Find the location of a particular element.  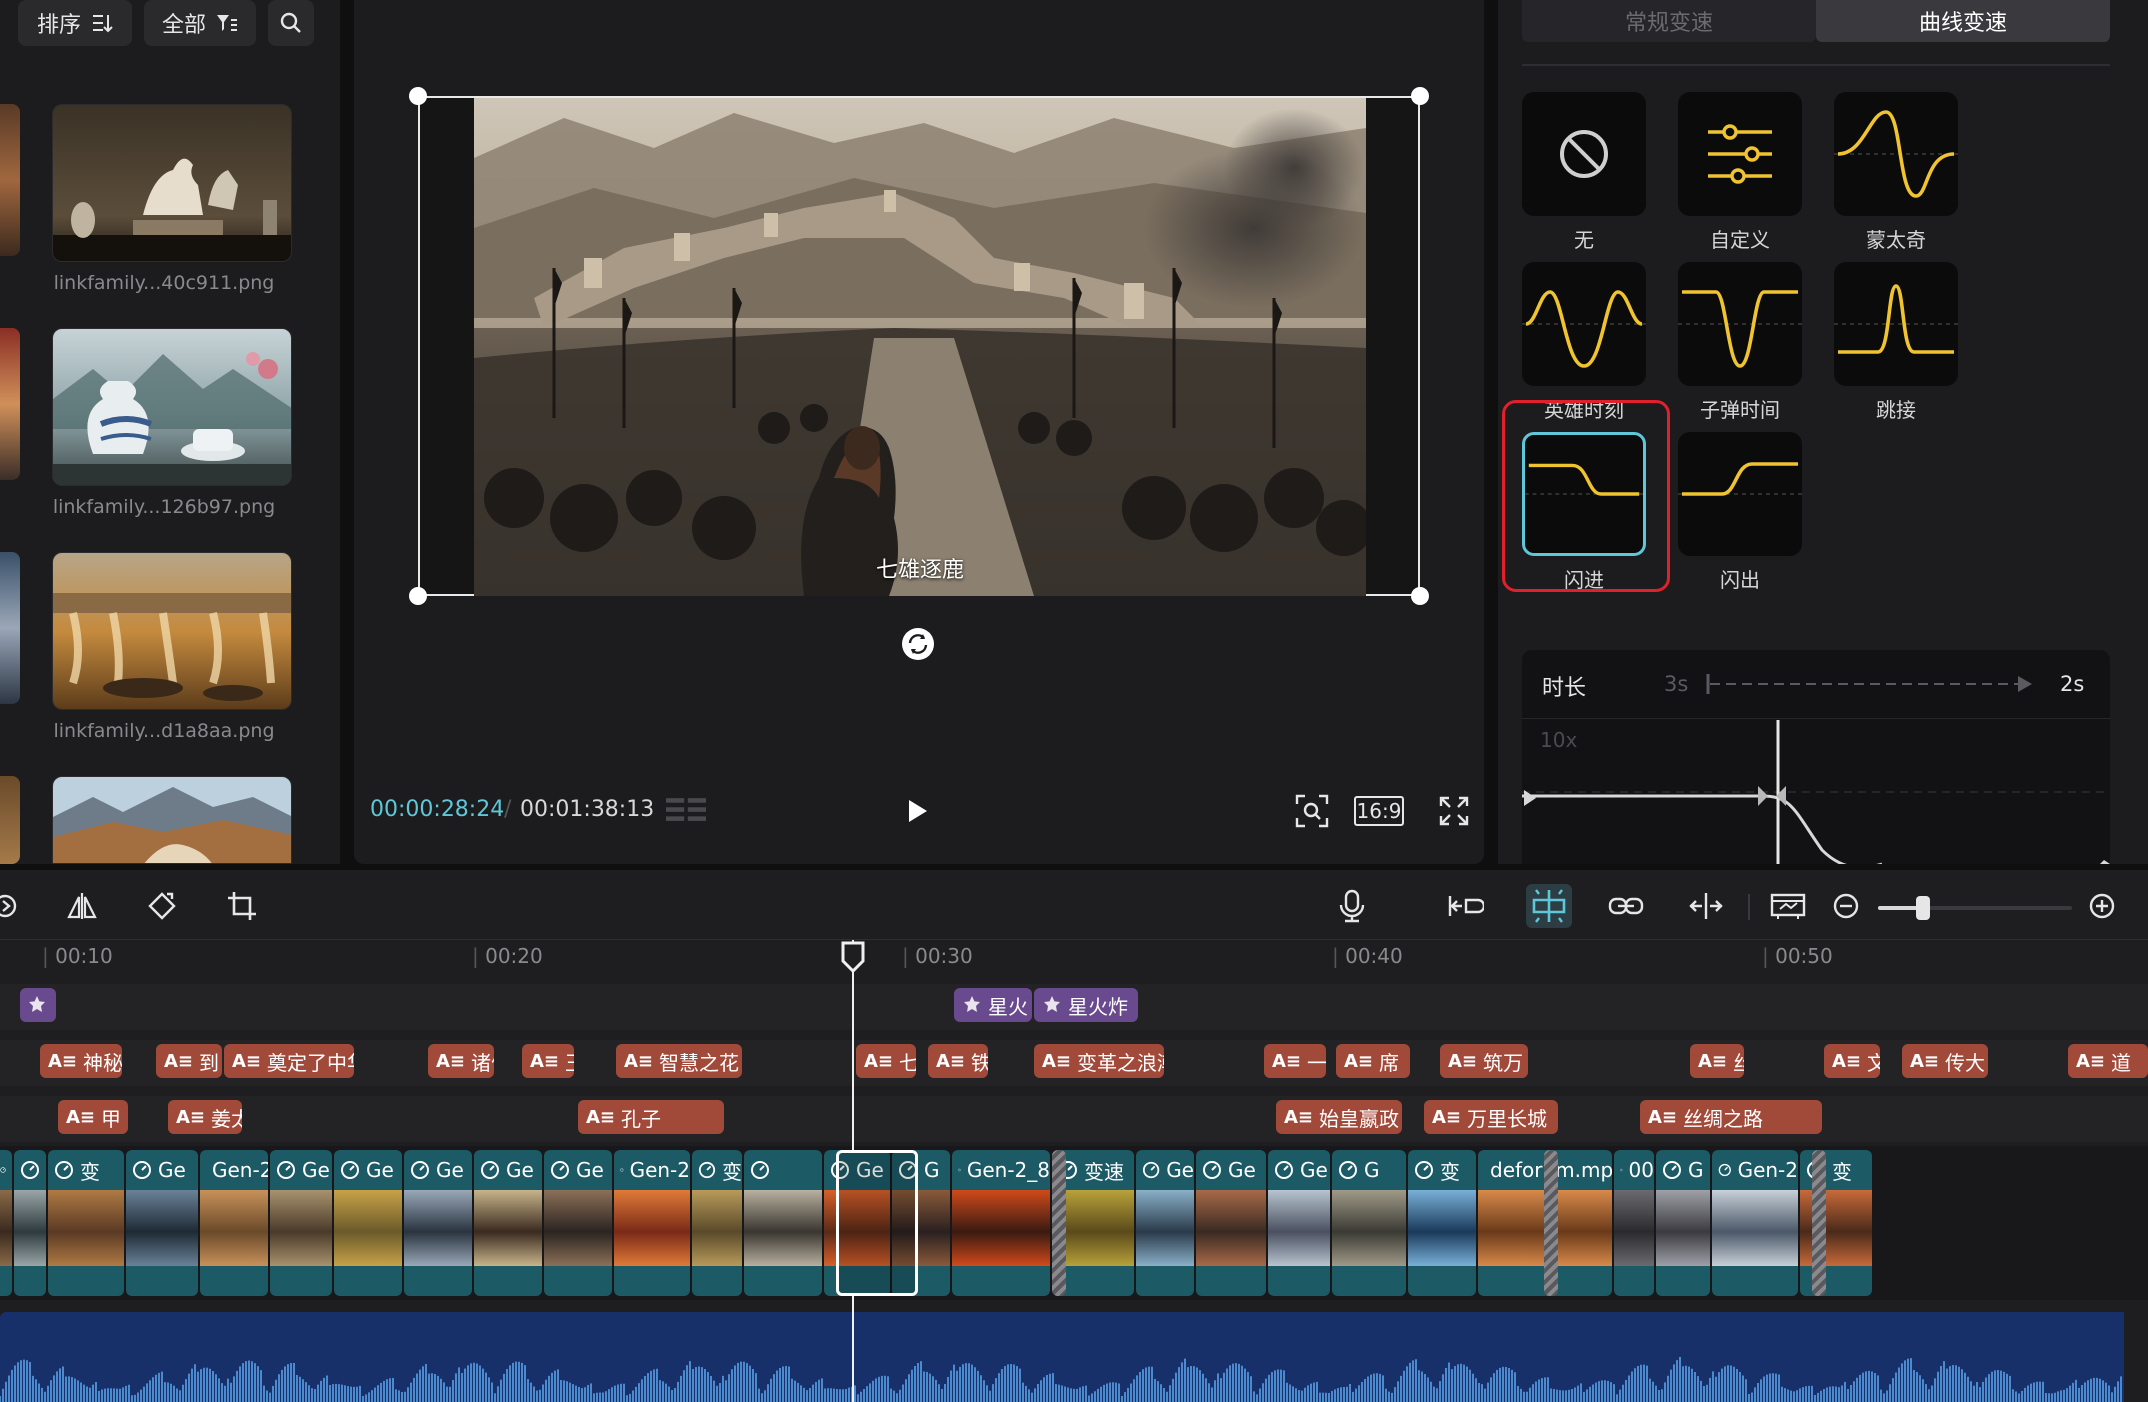

effect-clip is located at coordinates (38, 1005).